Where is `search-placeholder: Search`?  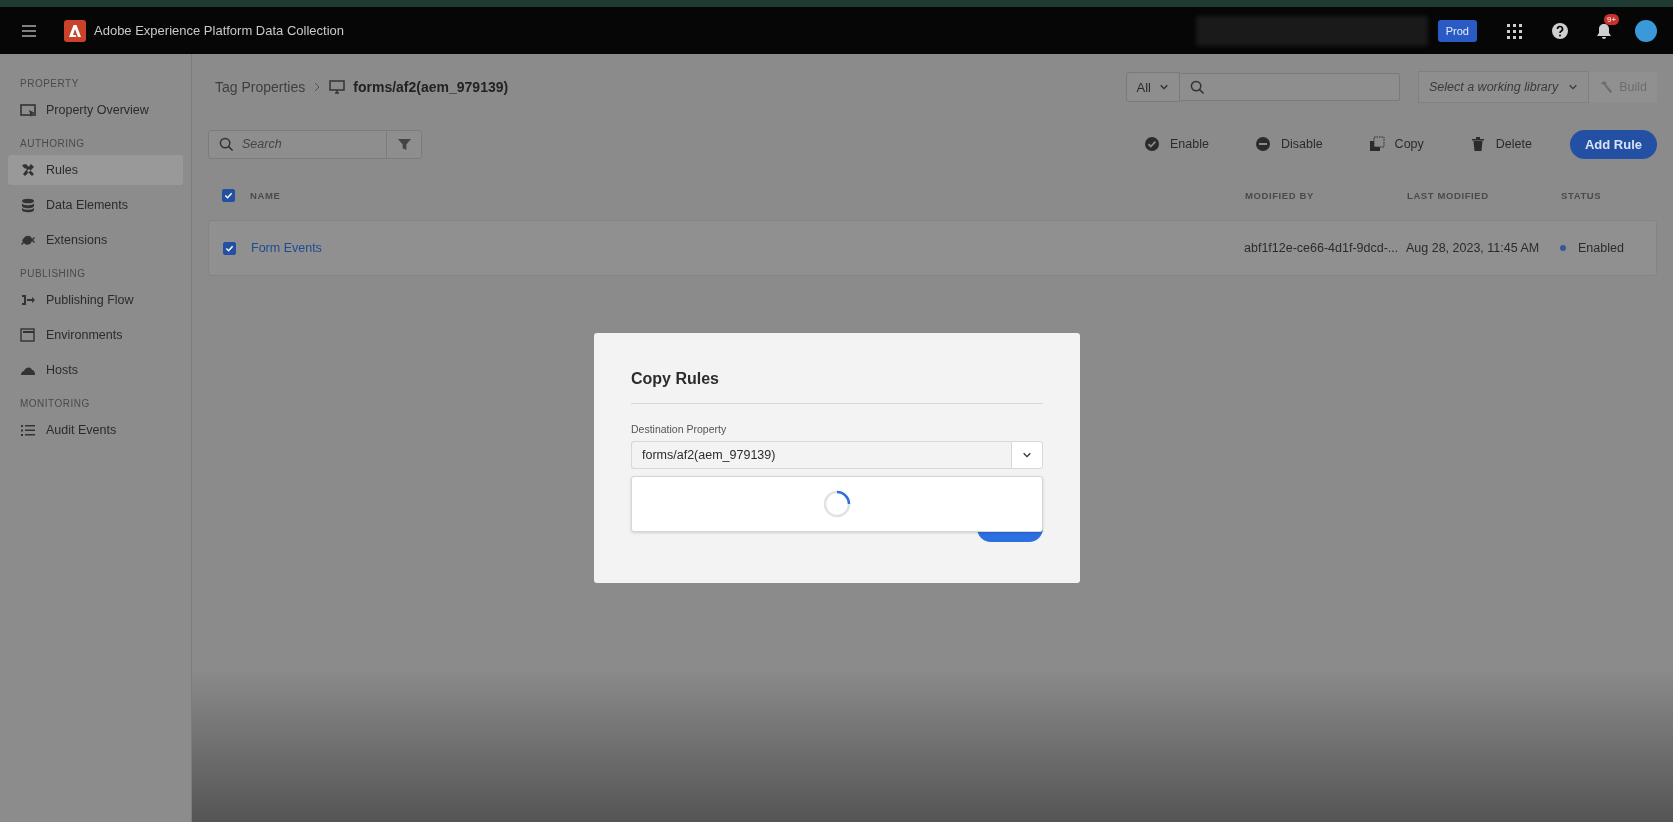
search-placeholder: Search is located at coordinates (262, 144).